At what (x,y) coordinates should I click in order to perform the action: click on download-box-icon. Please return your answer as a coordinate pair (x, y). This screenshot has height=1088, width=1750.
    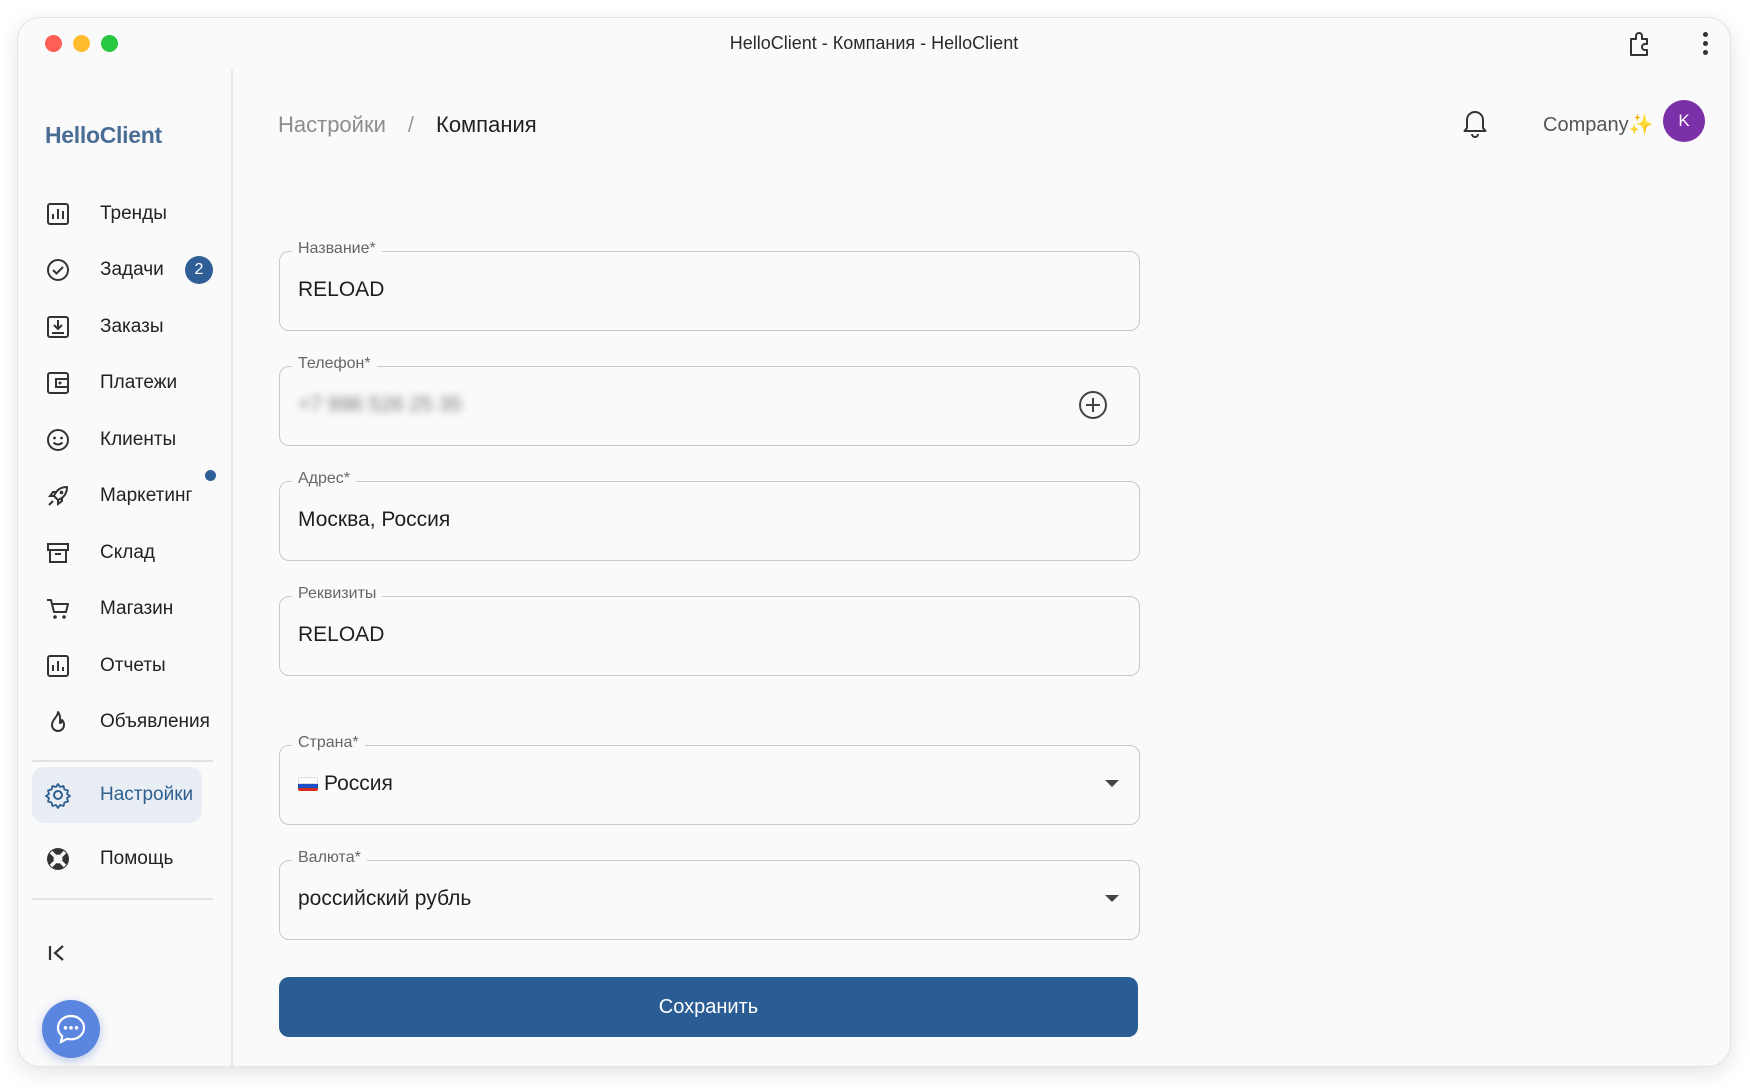
    Looking at the image, I should click on (58, 327).